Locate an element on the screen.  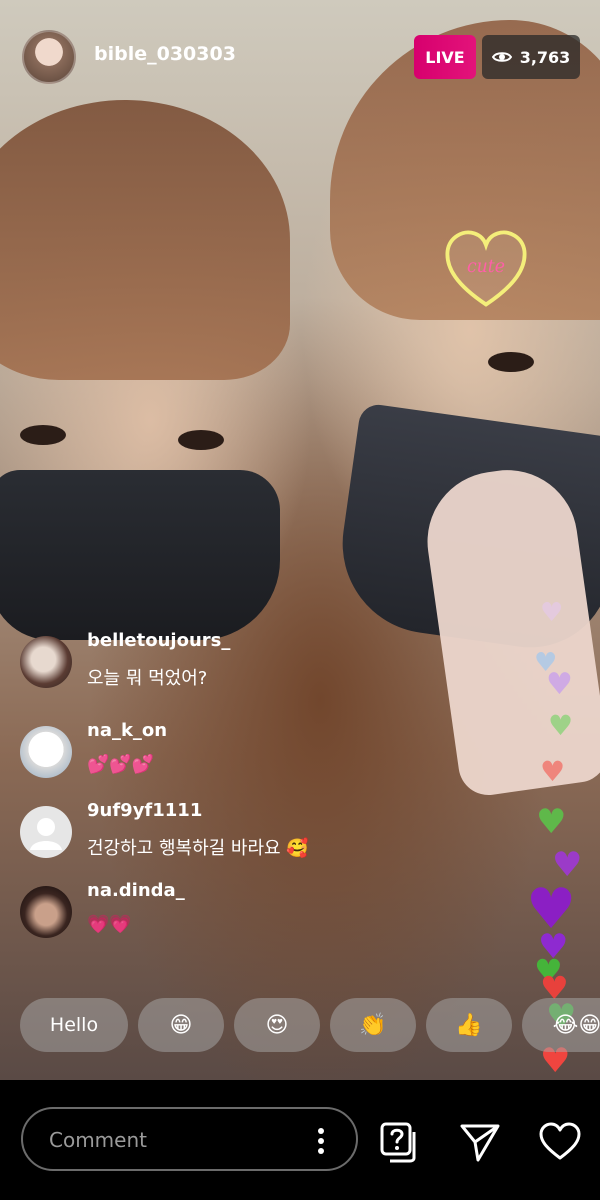
comment-username: belletoujours_ is located at coordinates (158, 640).